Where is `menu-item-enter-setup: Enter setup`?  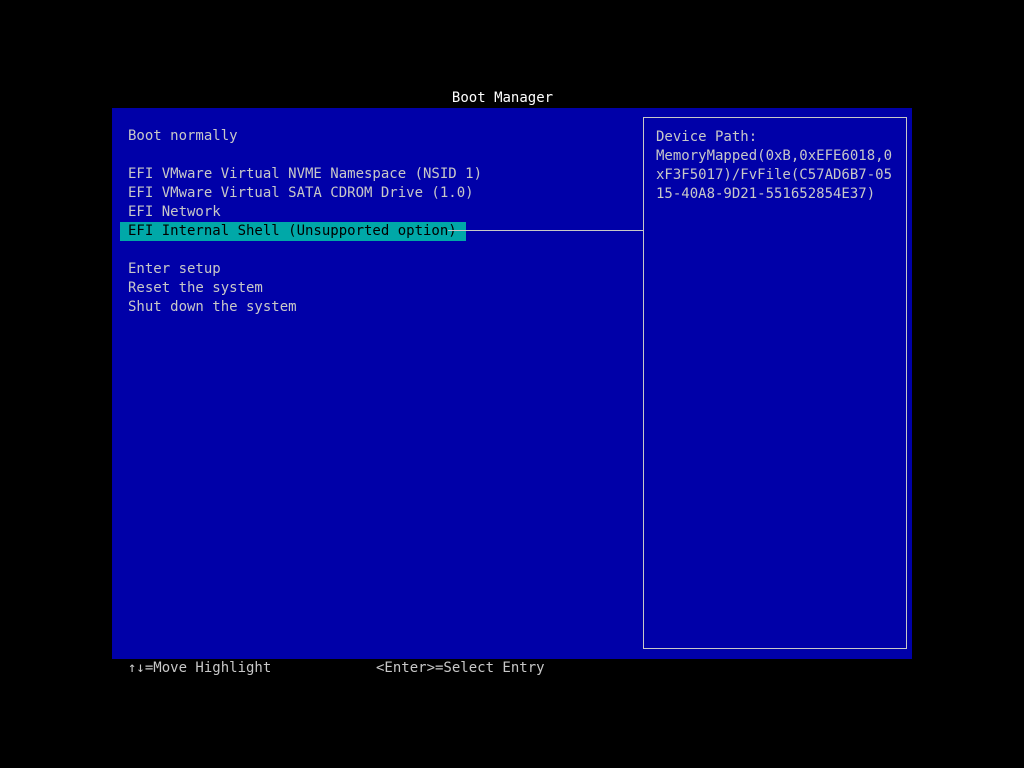 menu-item-enter-setup: Enter setup is located at coordinates (174, 269).